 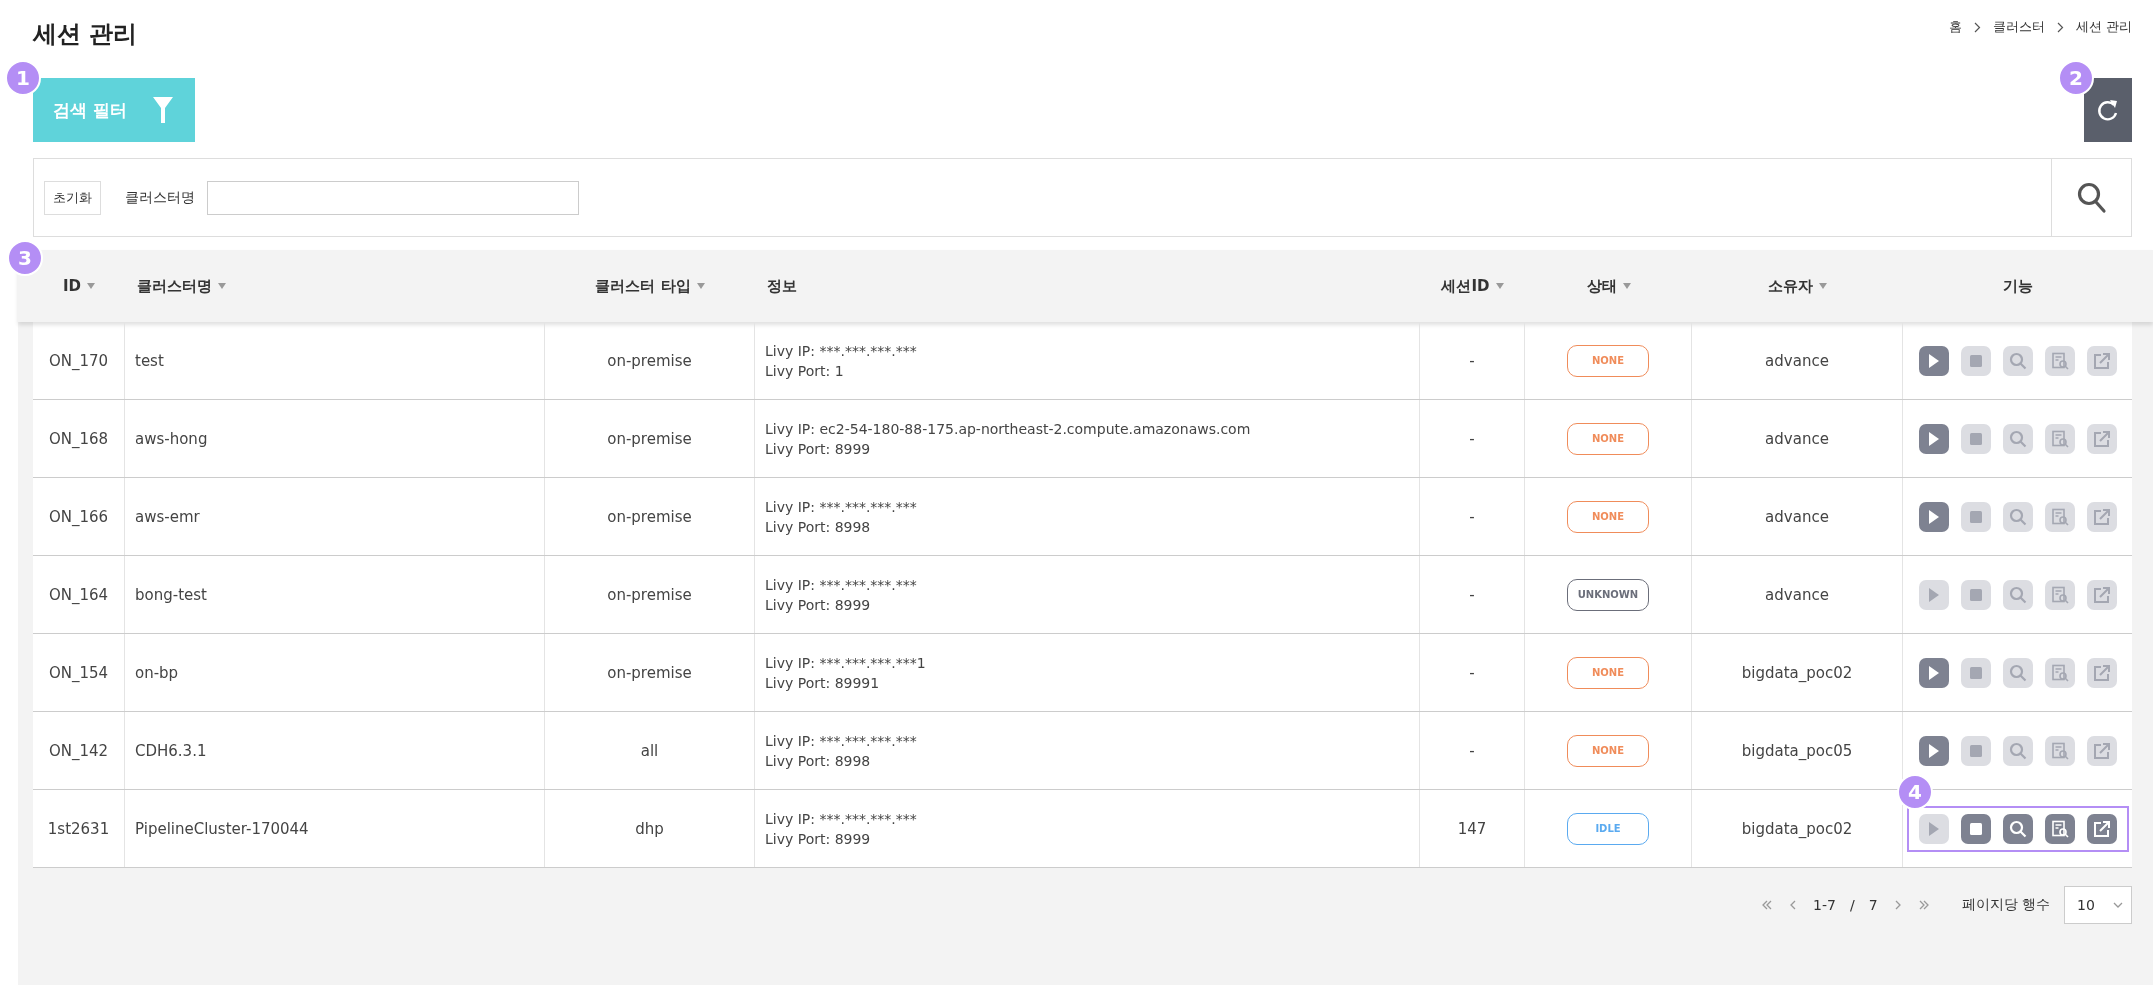 I want to click on rows-per-page-select: 10, so click(x=2098, y=905).